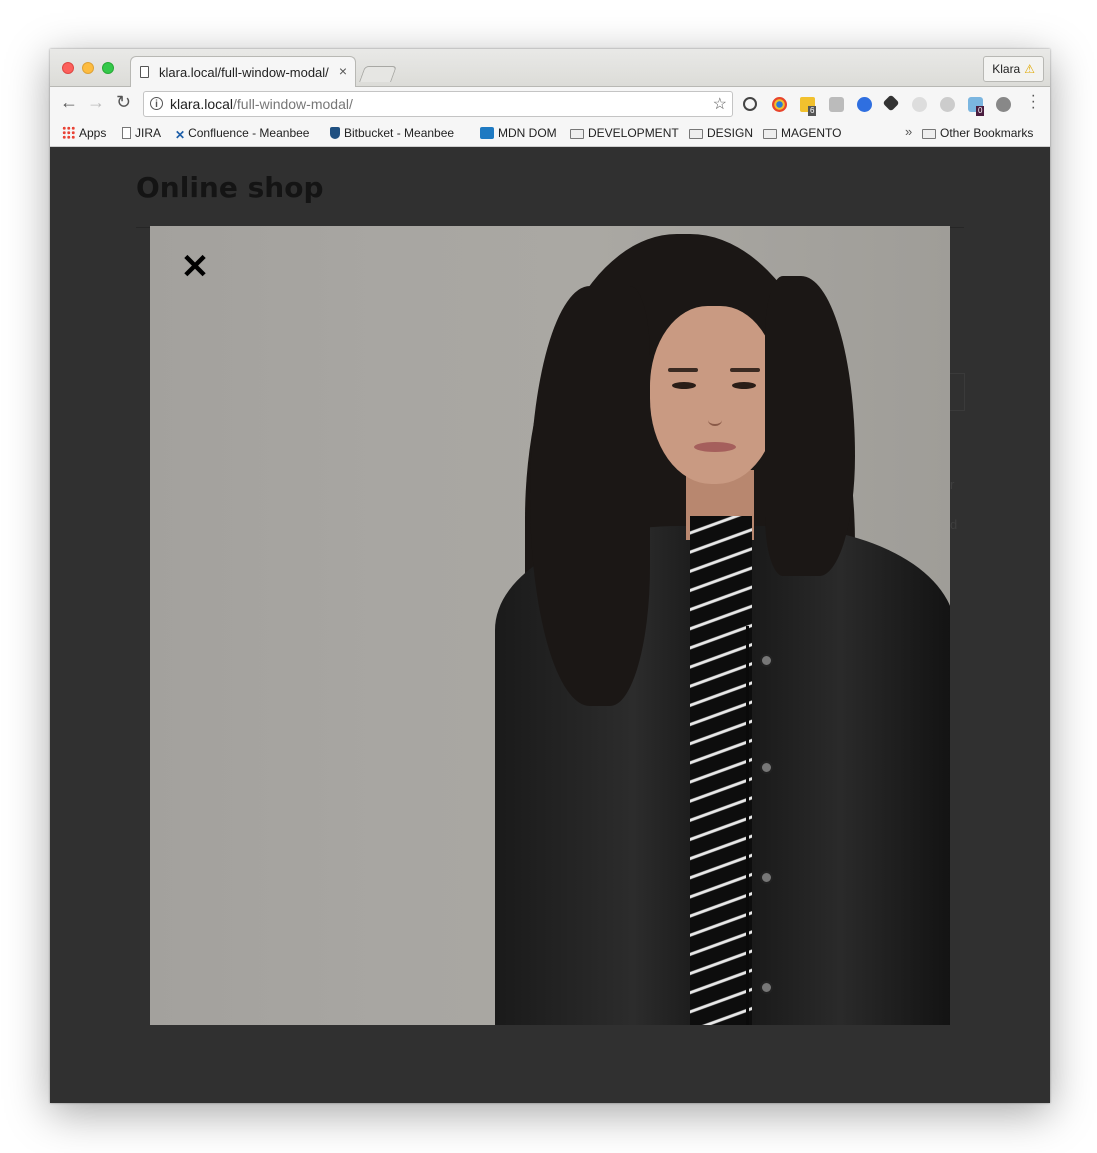 The height and width of the screenshot is (1153, 1097). What do you see at coordinates (438, 104) in the screenshot?
I see `address-bar: i klara.local/full-window-modal/ ☆` at bounding box center [438, 104].